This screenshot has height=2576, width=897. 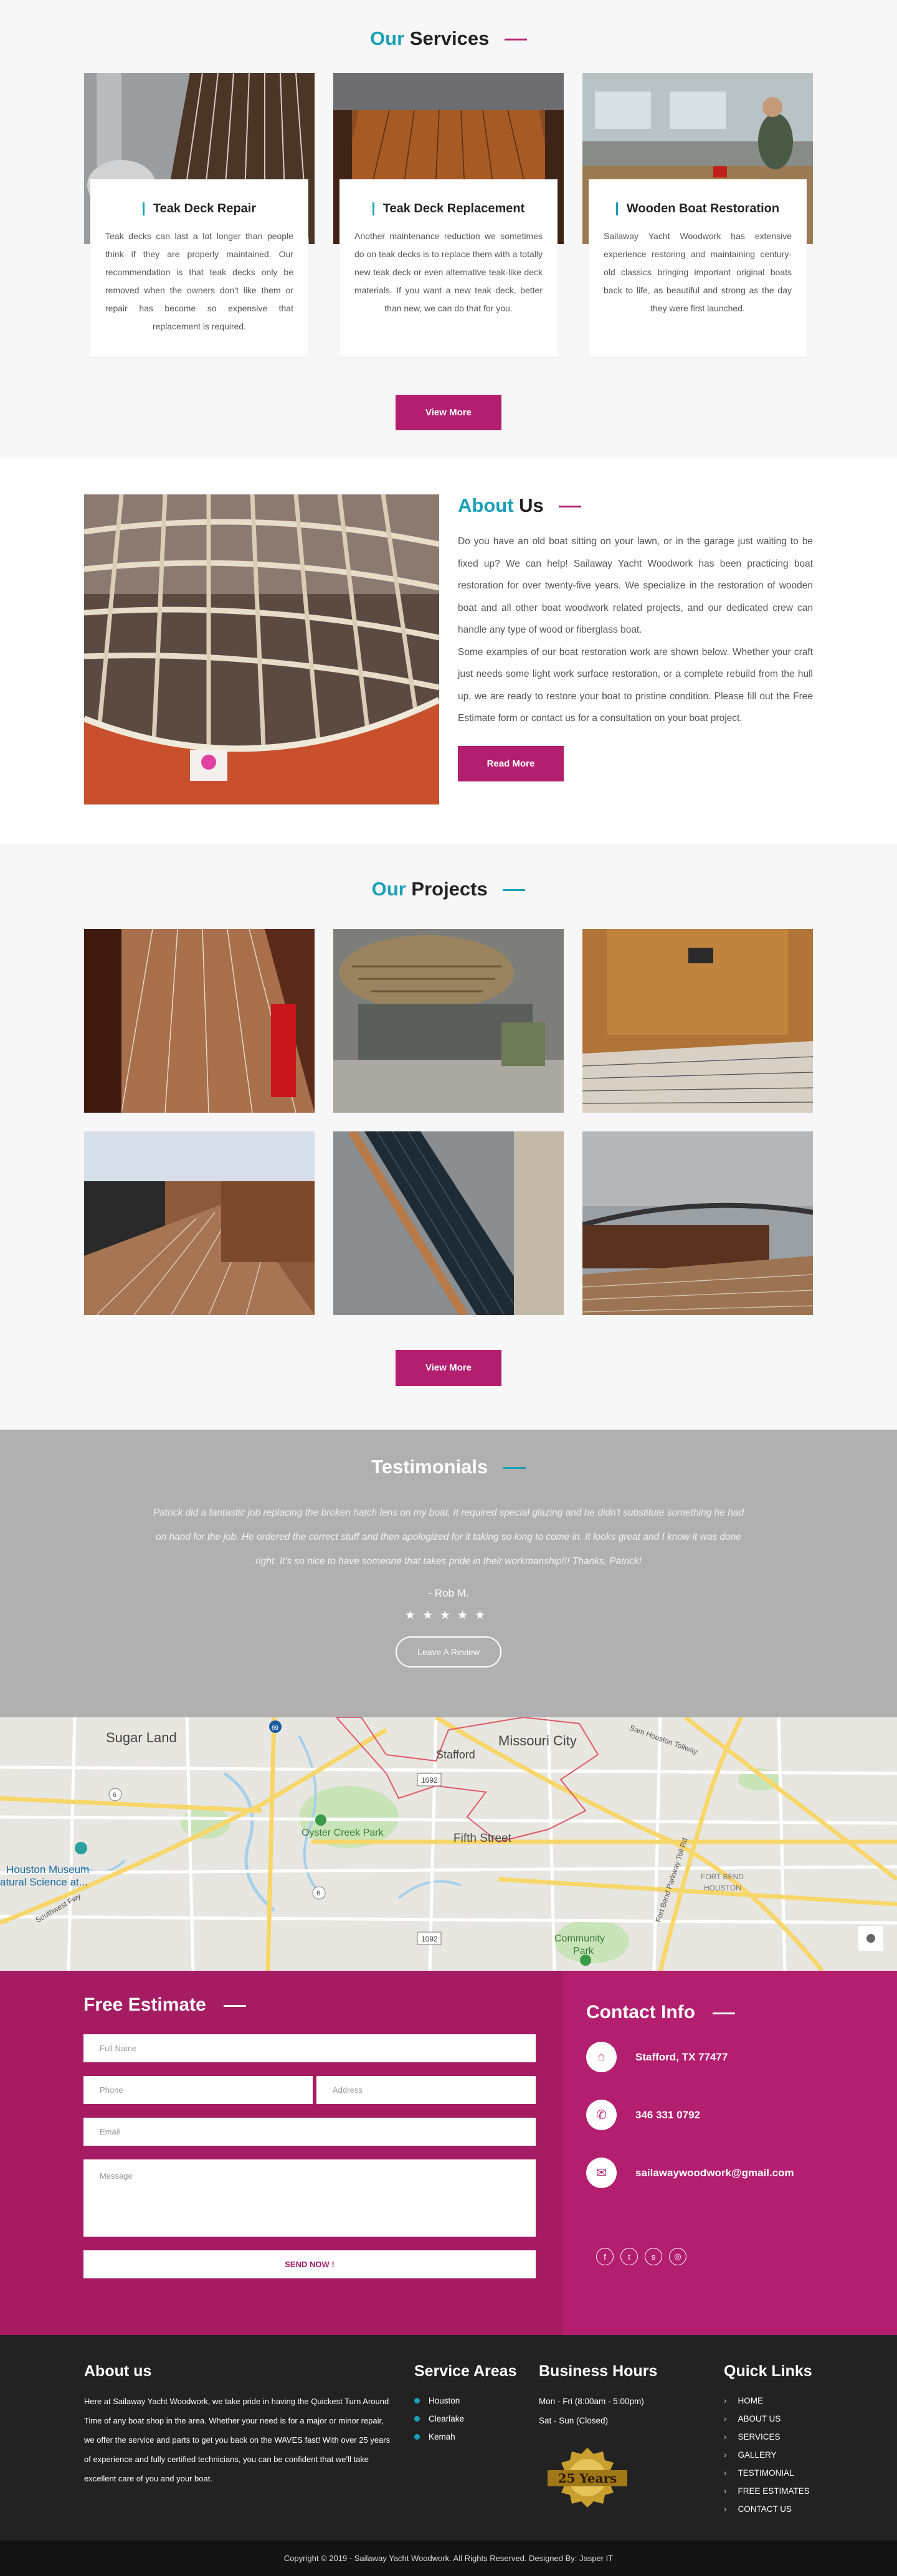 I want to click on service-title: Teak Deck Repair, so click(x=199, y=209).